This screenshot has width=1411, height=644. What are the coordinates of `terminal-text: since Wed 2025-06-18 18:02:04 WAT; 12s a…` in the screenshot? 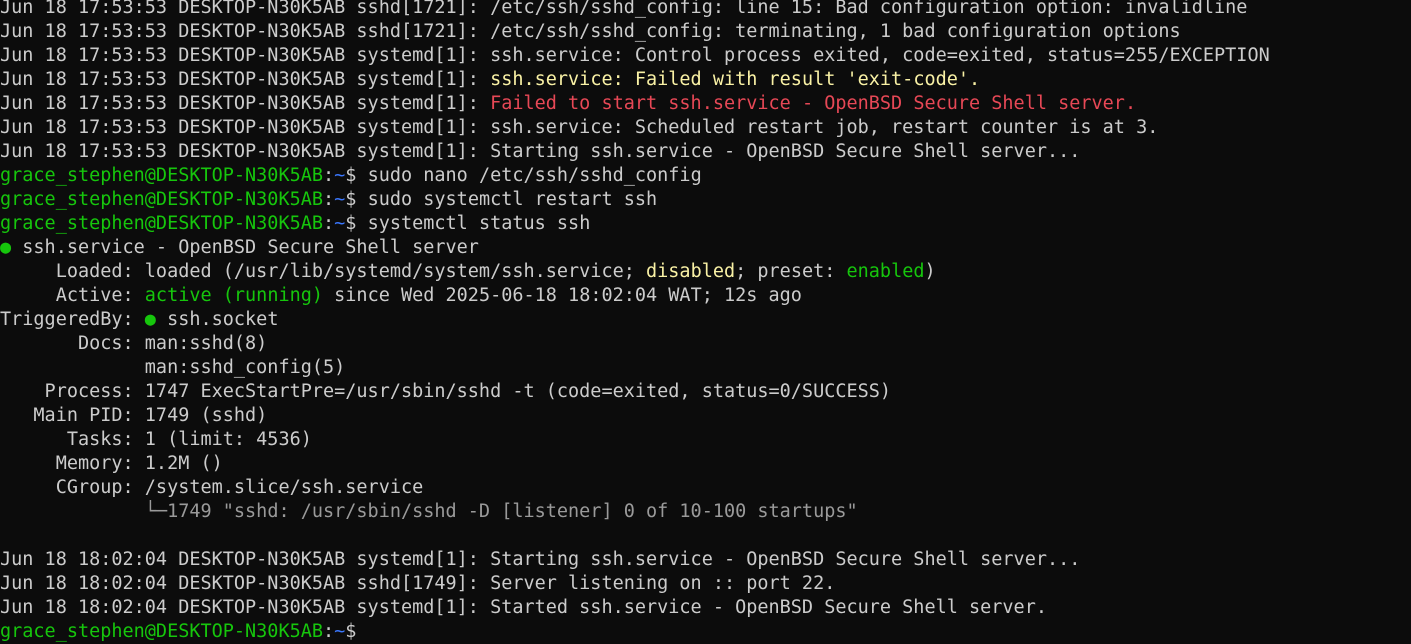 It's located at (562, 295).